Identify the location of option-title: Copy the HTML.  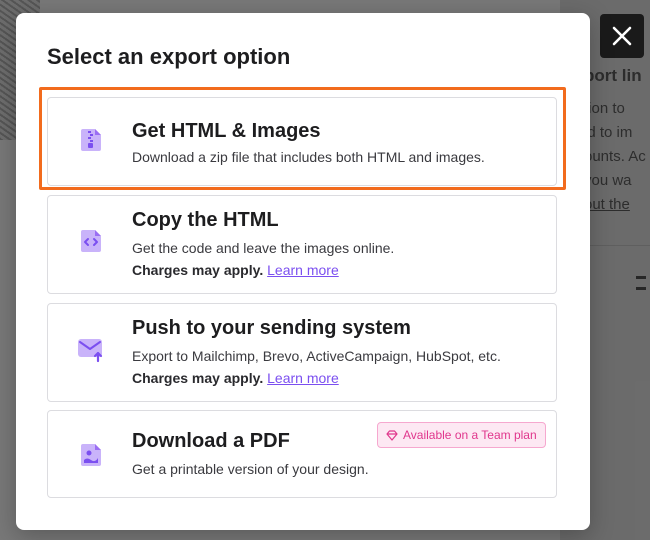
(205, 220).